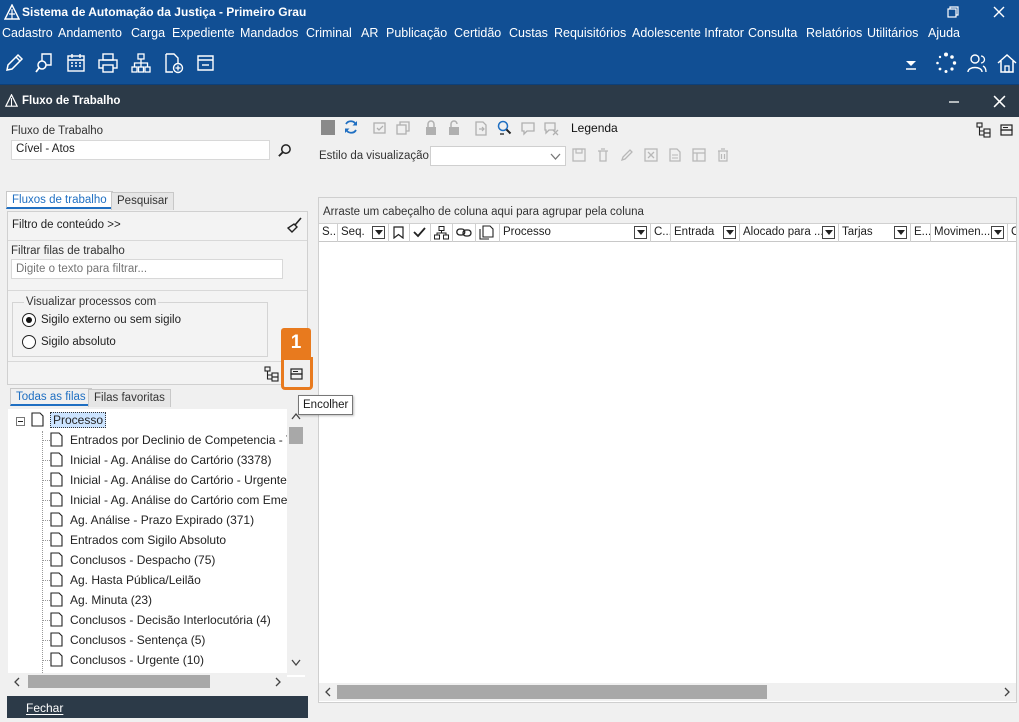  I want to click on radio-sigilo-absoluto, so click(29, 342).